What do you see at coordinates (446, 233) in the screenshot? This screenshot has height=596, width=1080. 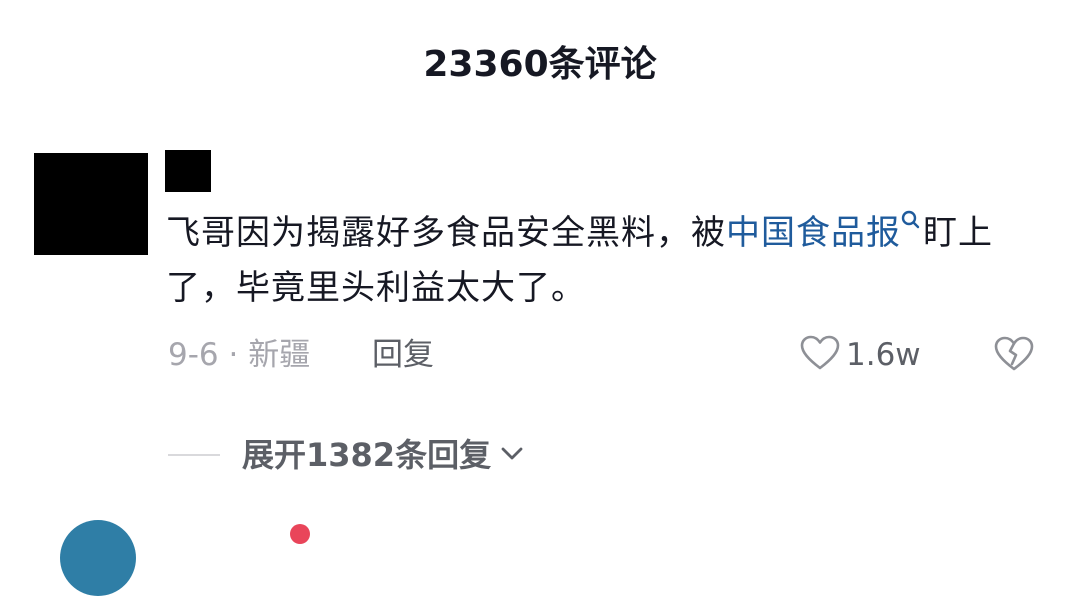 I see `comment-text-before: 飞哥因为揭露好多食品安全黑料，被` at bounding box center [446, 233].